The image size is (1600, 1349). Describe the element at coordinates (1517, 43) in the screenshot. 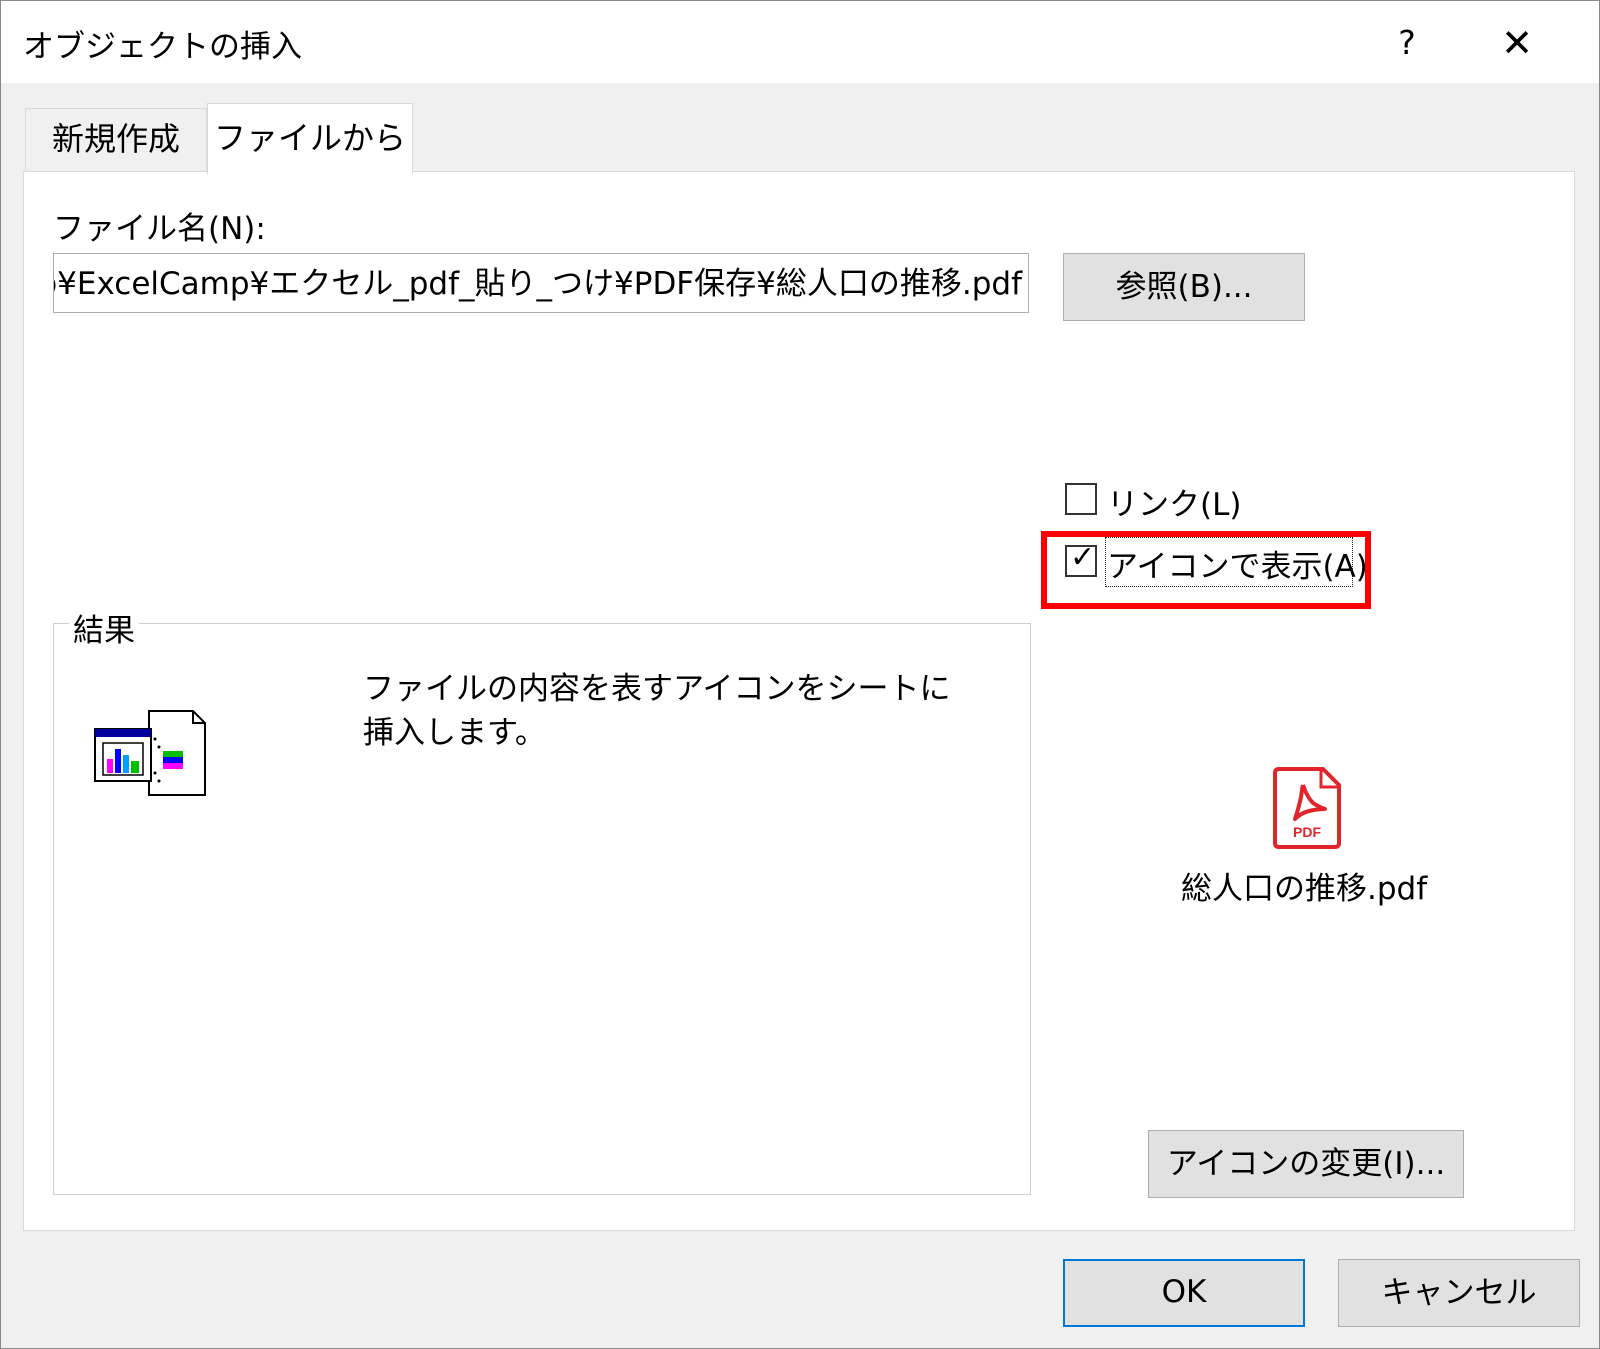

I see `close-button: ✕` at that location.